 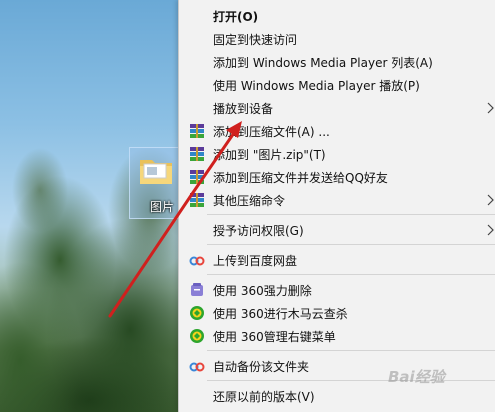 I want to click on menu-item-label: 上传到百度网盘, so click(x=255, y=261).